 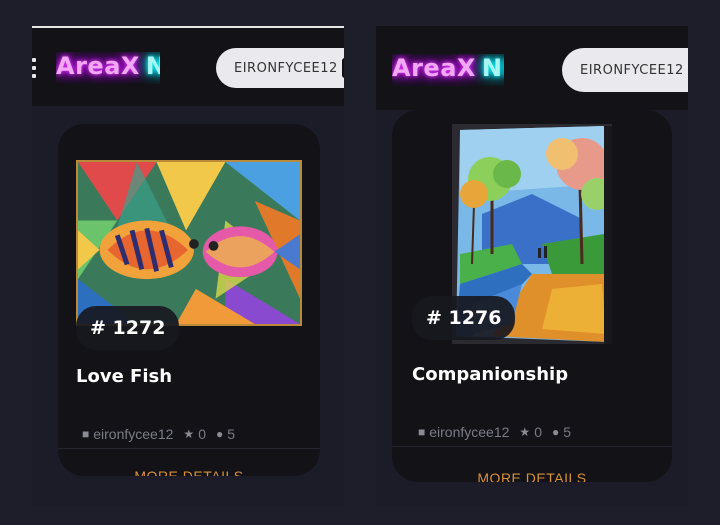 What do you see at coordinates (464, 318) in the screenshot?
I see `token-number-badge: # 1276` at bounding box center [464, 318].